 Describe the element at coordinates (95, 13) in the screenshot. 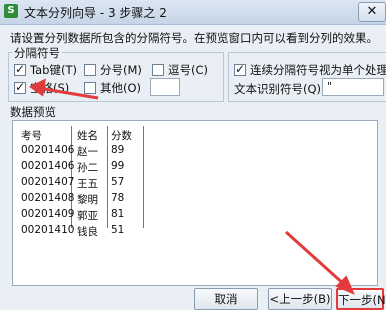

I see `window-title: 文本分列向导 - 3 步骤之 2` at that location.